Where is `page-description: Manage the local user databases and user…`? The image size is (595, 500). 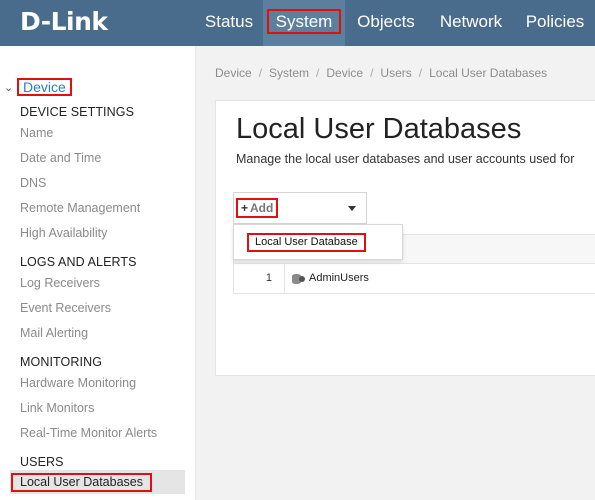 page-description: Manage the local user databases and user… is located at coordinates (405, 159).